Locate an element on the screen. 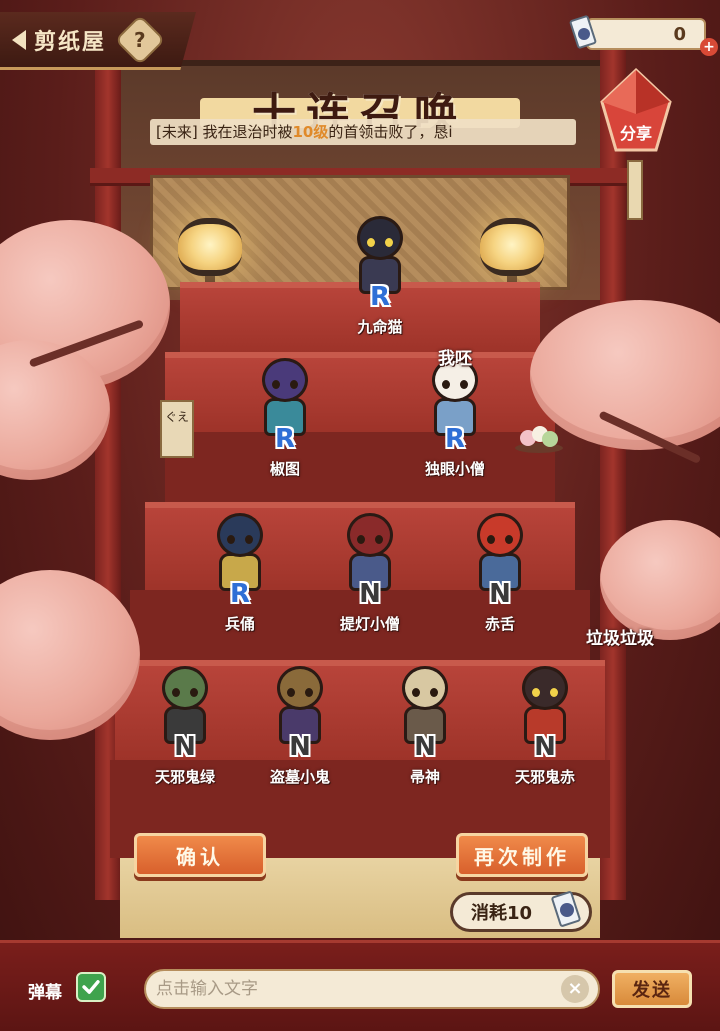  character-name: 天邪鬼绿 is located at coordinates (184, 777).